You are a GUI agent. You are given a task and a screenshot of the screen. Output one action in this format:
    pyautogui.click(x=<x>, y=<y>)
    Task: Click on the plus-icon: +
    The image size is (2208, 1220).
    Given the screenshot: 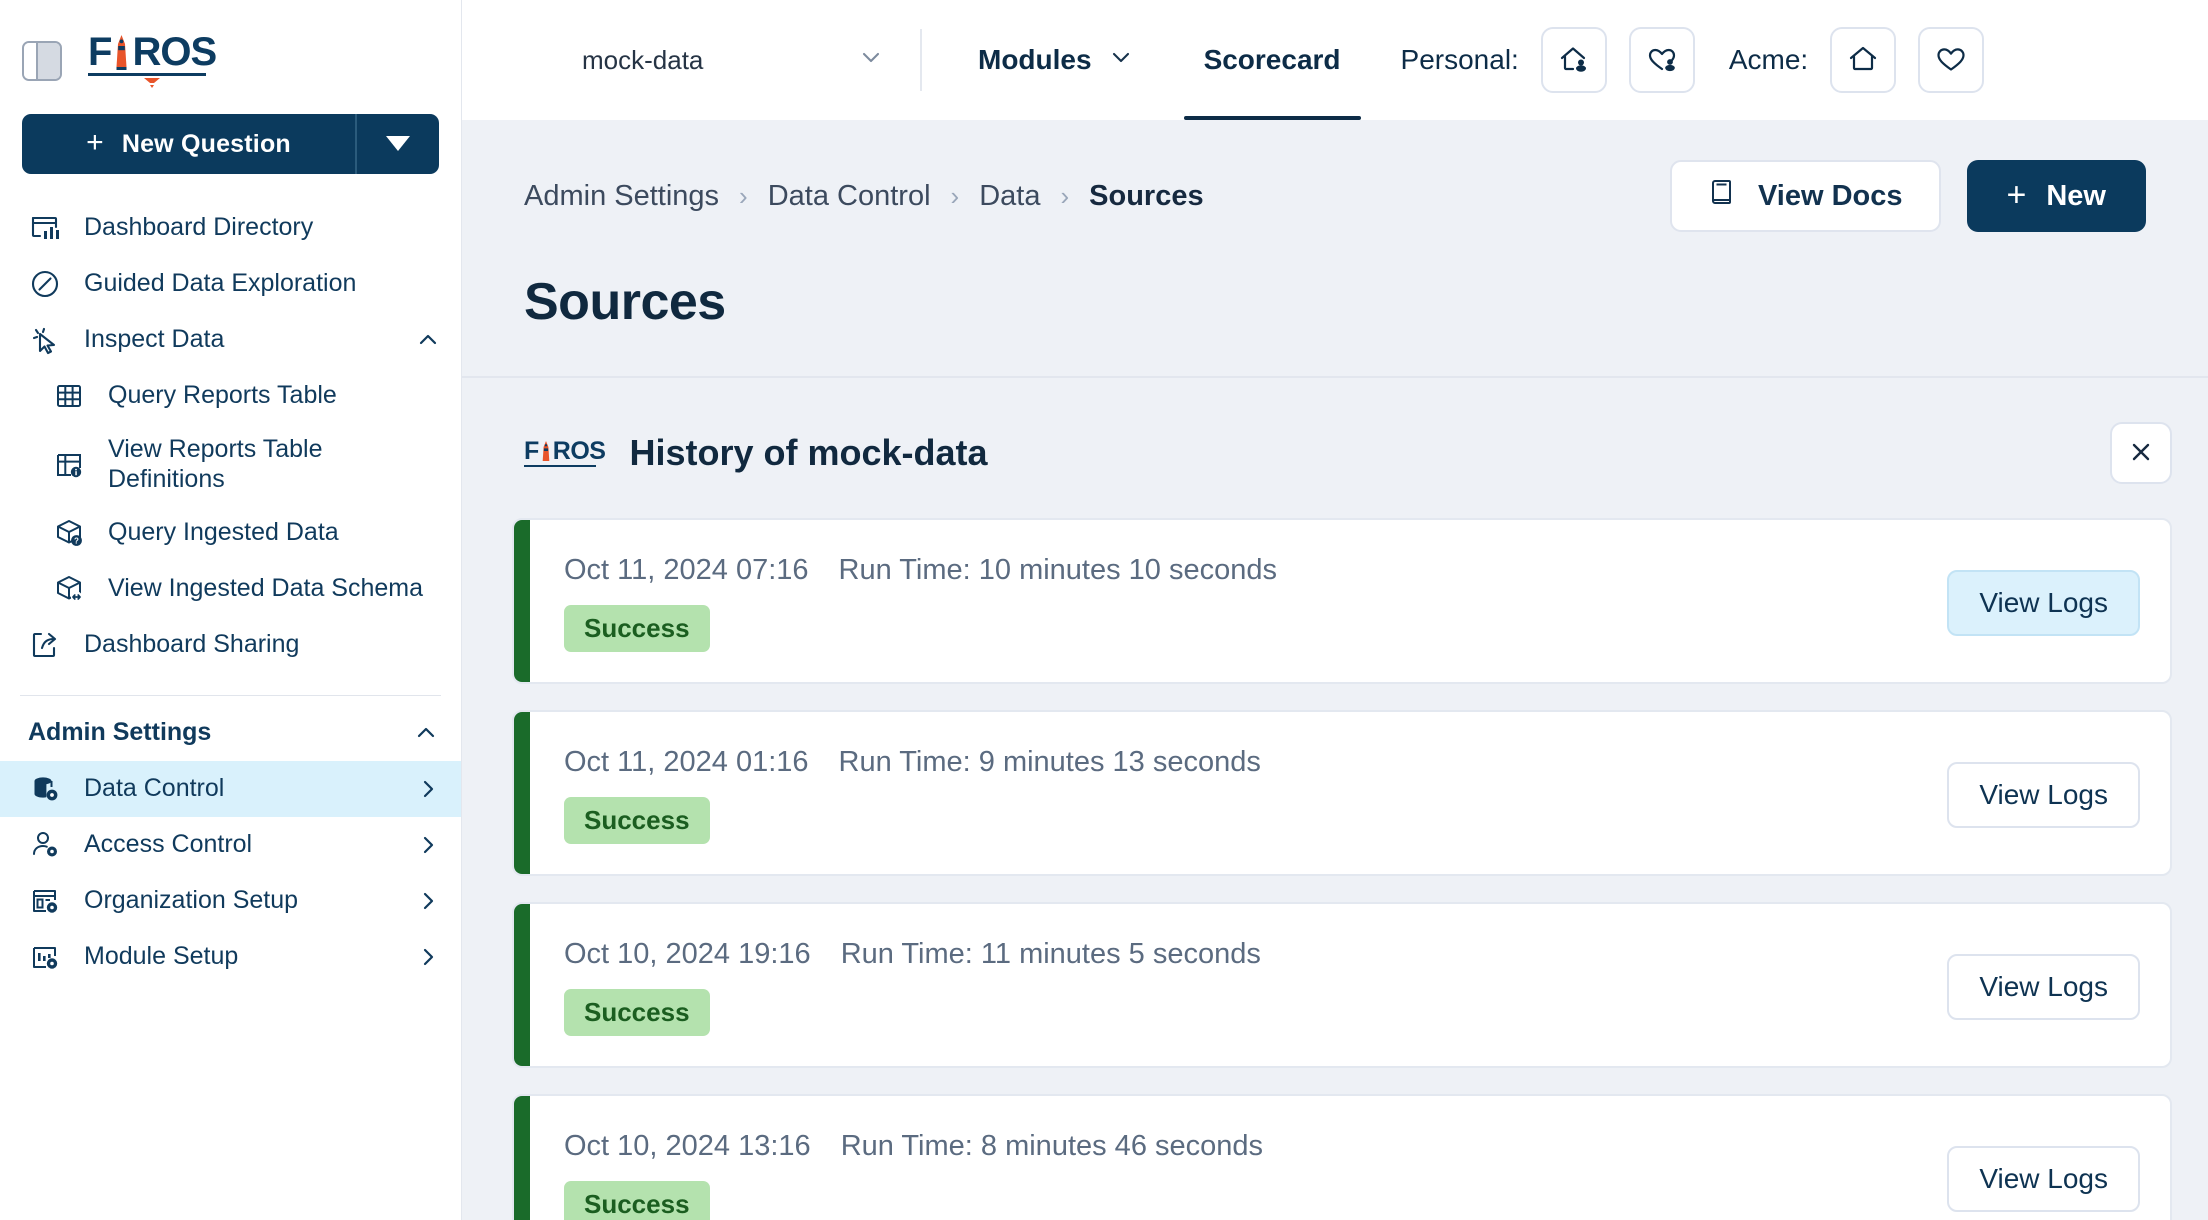 What is the action you would take?
    pyautogui.click(x=2016, y=194)
    